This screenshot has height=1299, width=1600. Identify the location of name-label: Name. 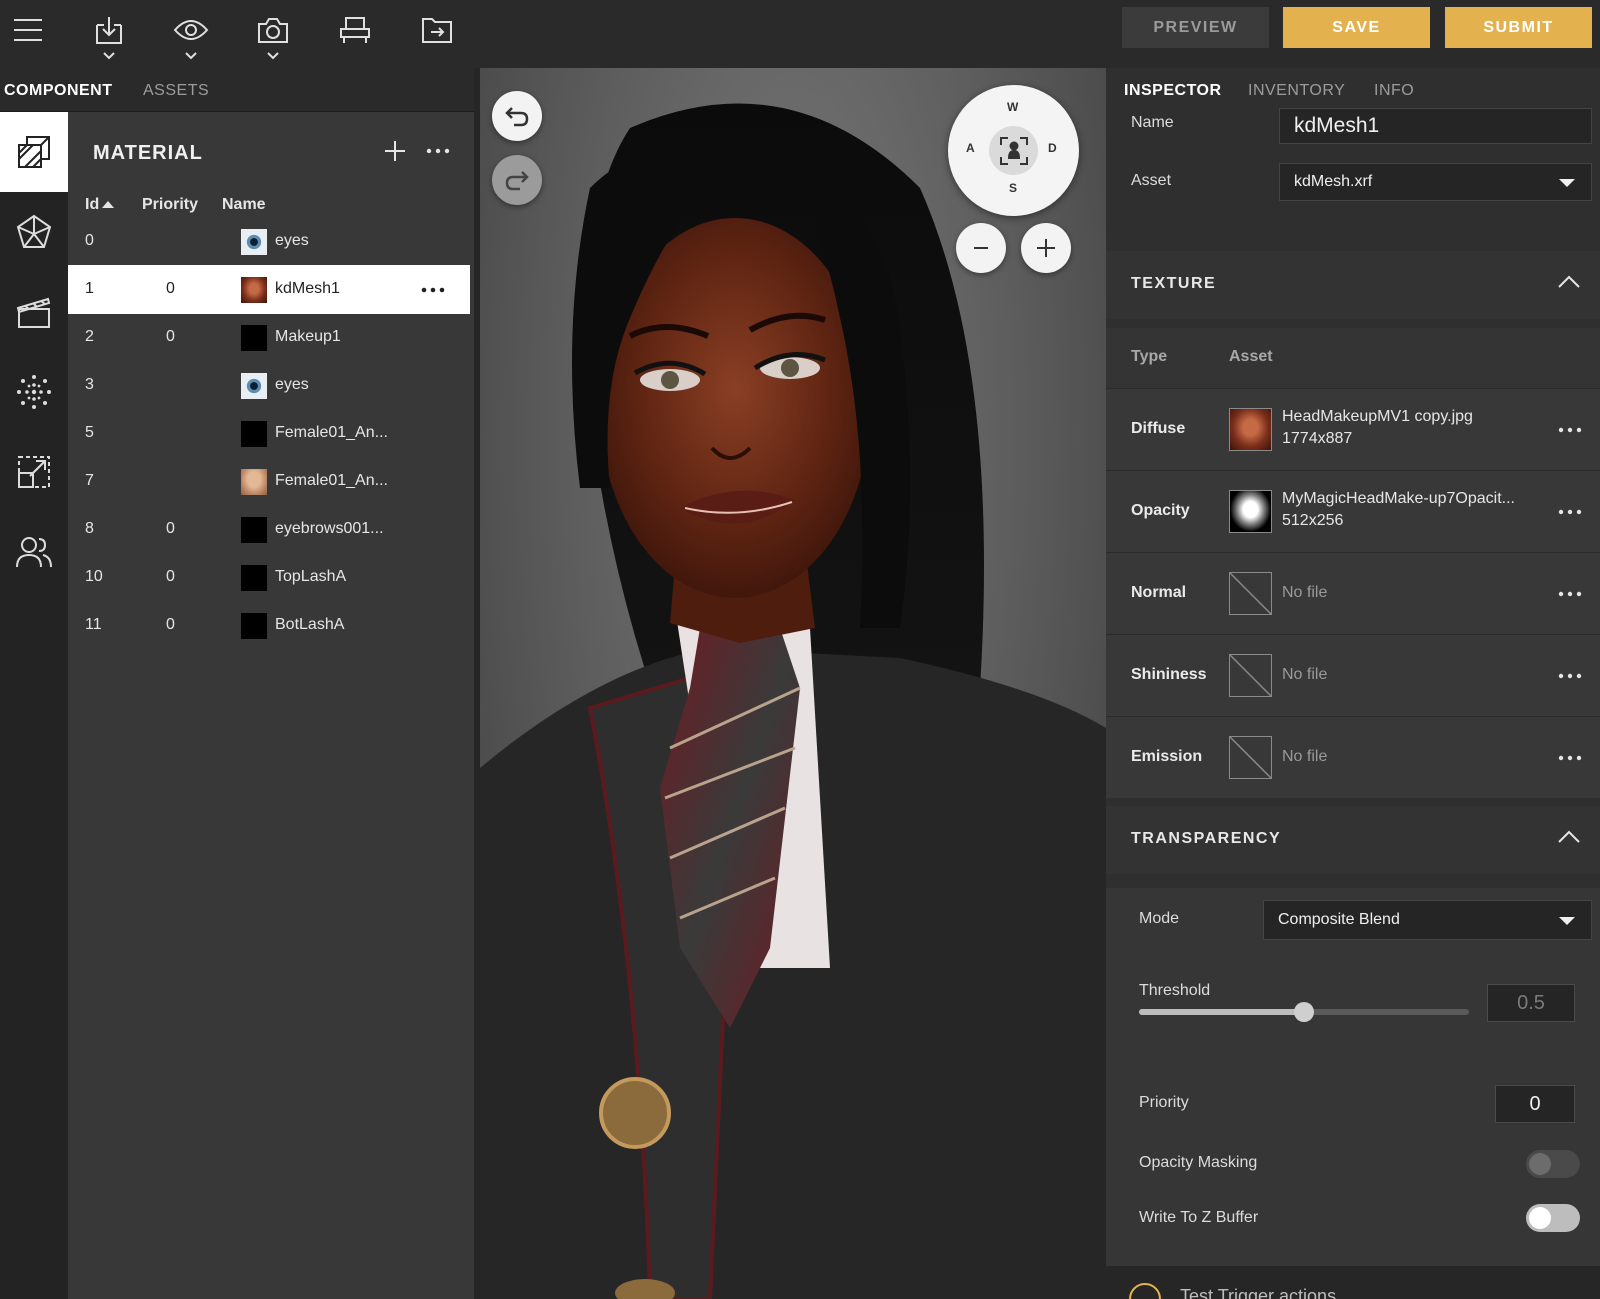
(1152, 122).